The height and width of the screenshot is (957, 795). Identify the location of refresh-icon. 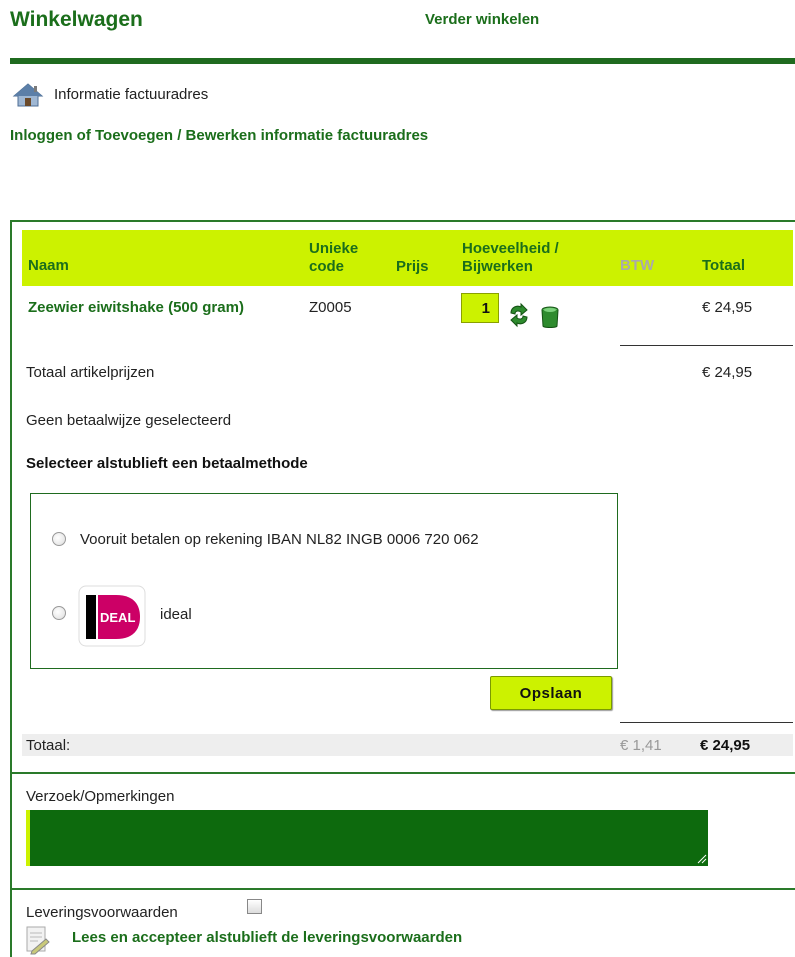
(519, 315).